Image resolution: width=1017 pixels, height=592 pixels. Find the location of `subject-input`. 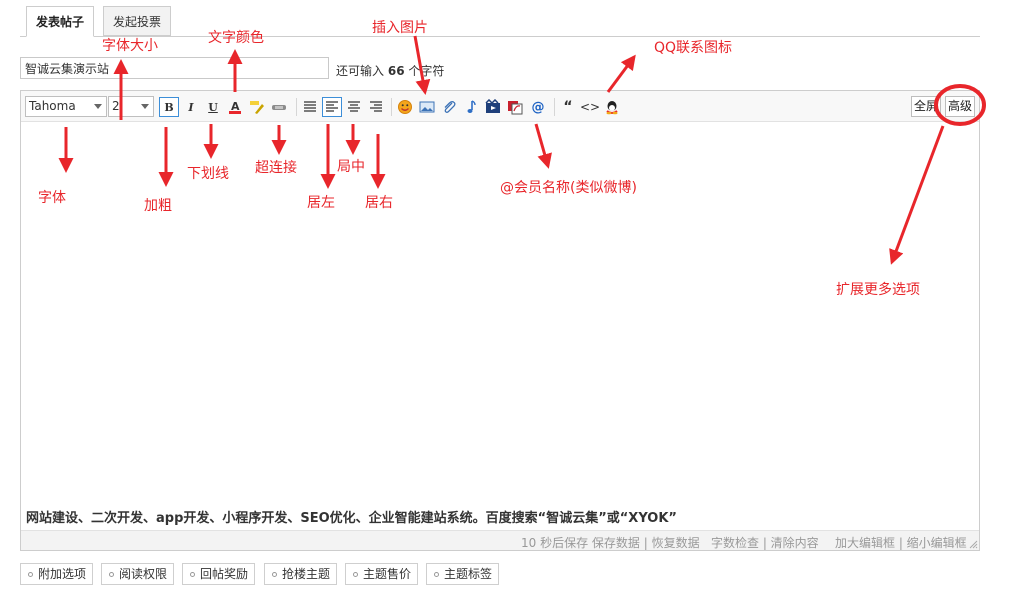

subject-input is located at coordinates (174, 68).